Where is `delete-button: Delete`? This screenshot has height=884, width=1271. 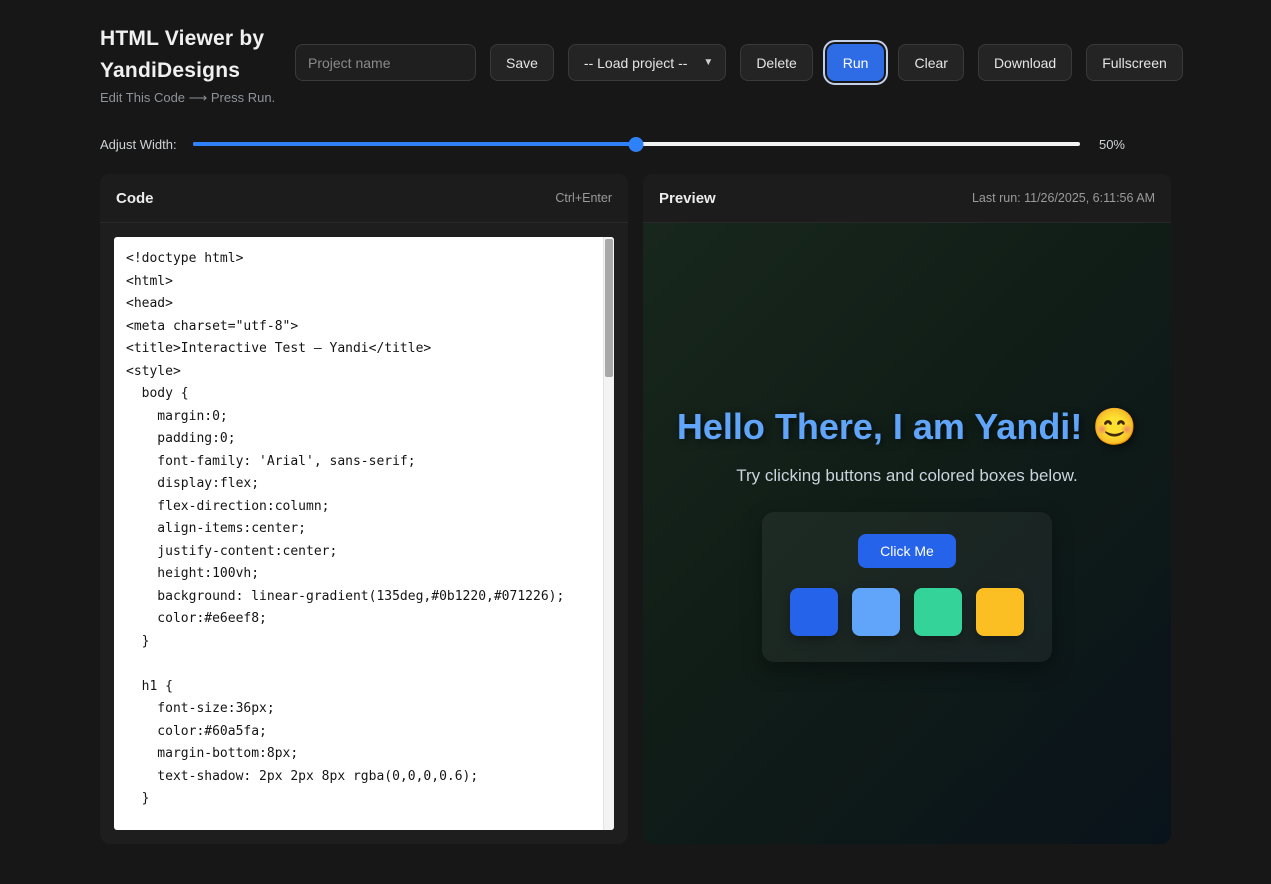
delete-button: Delete is located at coordinates (776, 62).